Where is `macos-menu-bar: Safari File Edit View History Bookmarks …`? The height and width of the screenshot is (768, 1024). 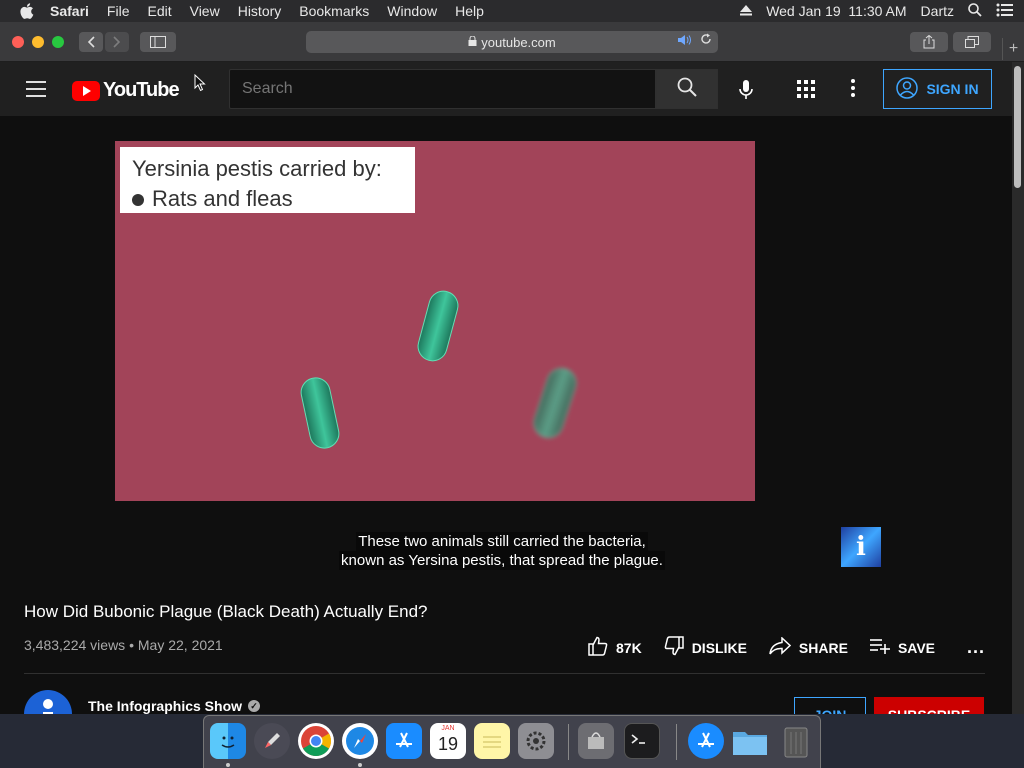
macos-menu-bar: Safari File Edit View History Bookmarks … is located at coordinates (512, 11).